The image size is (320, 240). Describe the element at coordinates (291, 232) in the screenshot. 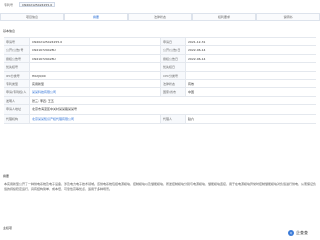

I see `logo-icon: Q` at that location.